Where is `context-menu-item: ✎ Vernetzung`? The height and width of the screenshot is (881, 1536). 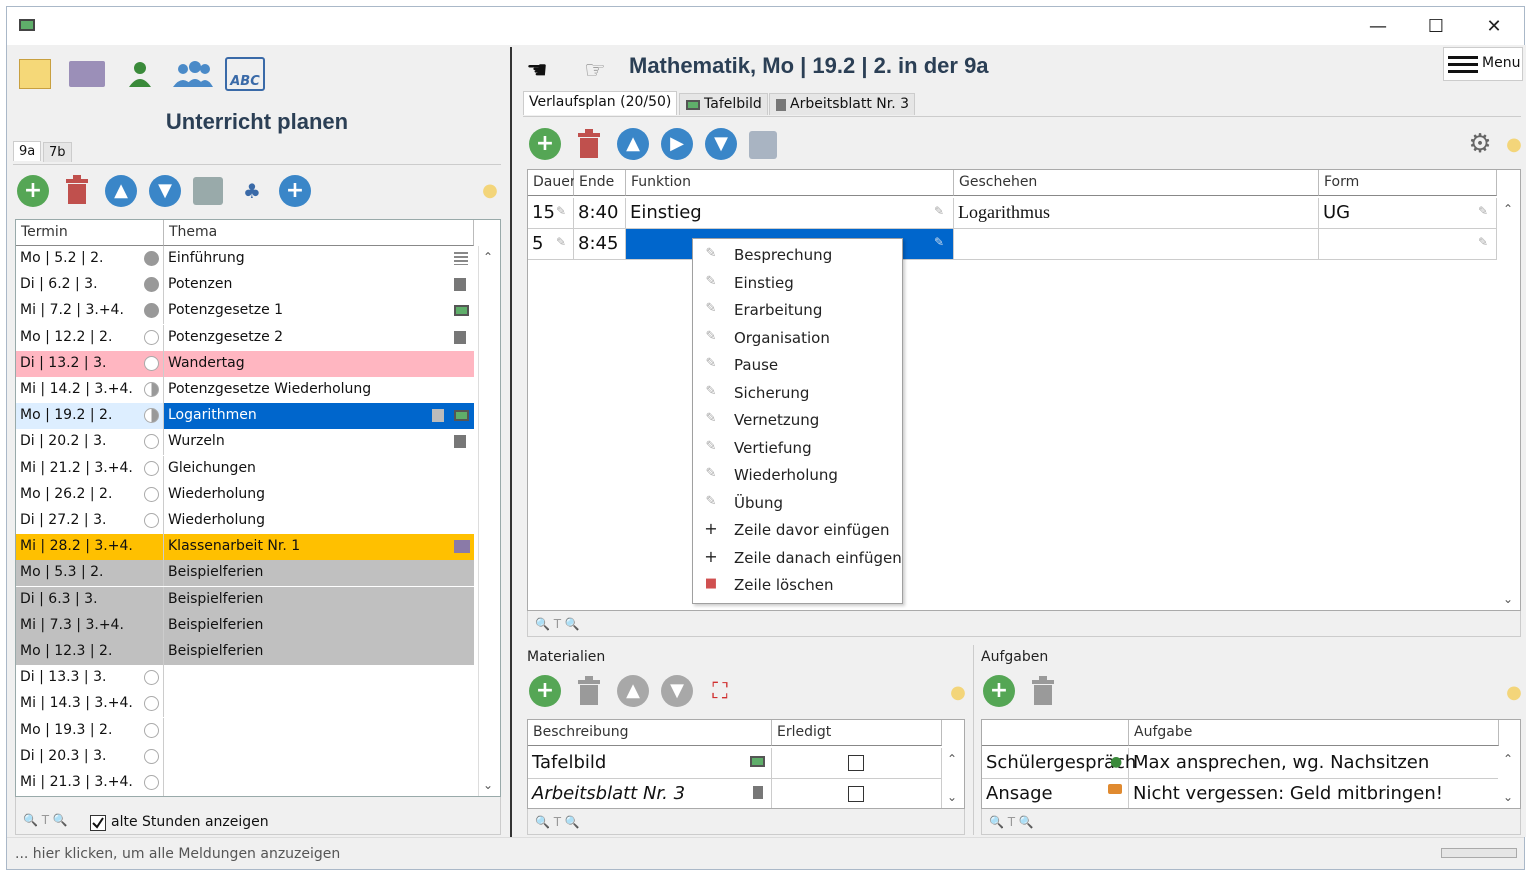
context-menu-item: ✎ Vernetzung is located at coordinates (797, 421).